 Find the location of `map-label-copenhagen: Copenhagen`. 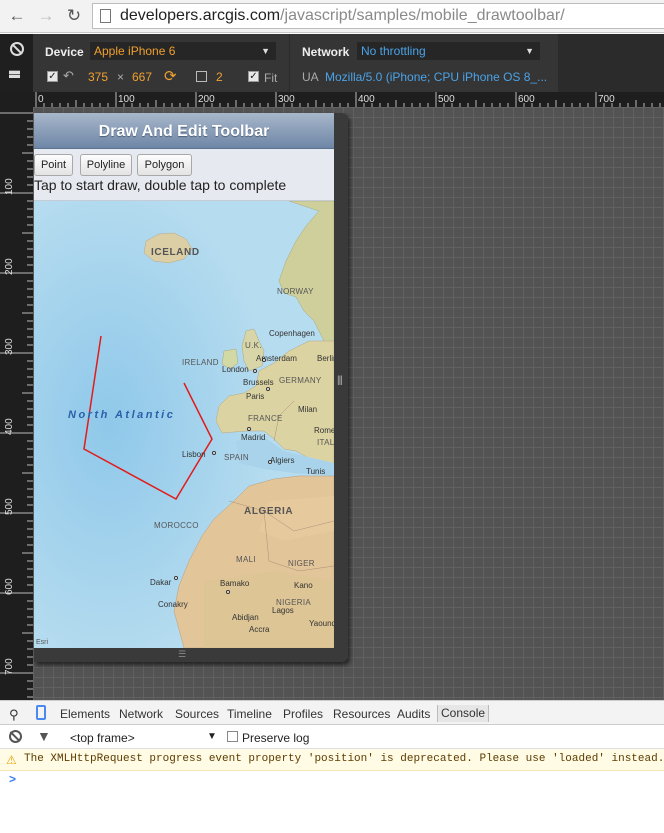

map-label-copenhagen: Copenhagen is located at coordinates (292, 333).